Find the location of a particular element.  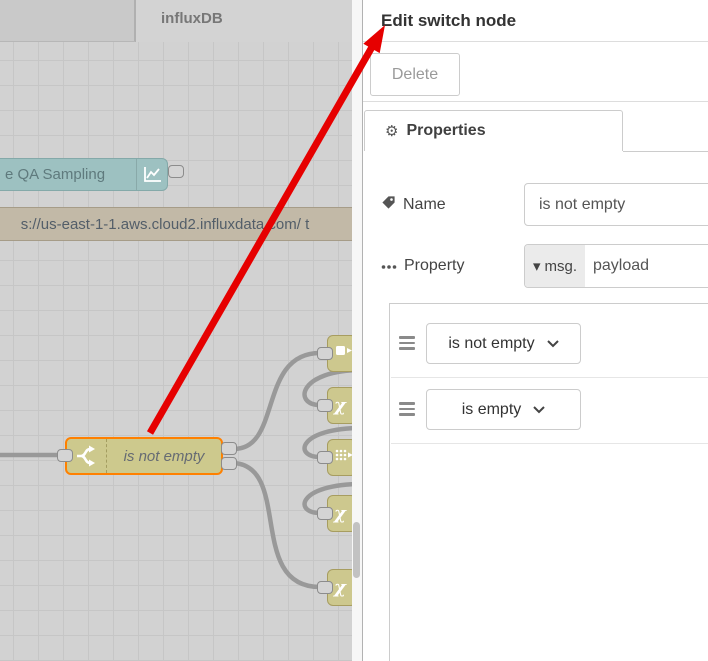

output-port is located at coordinates (176, 171).